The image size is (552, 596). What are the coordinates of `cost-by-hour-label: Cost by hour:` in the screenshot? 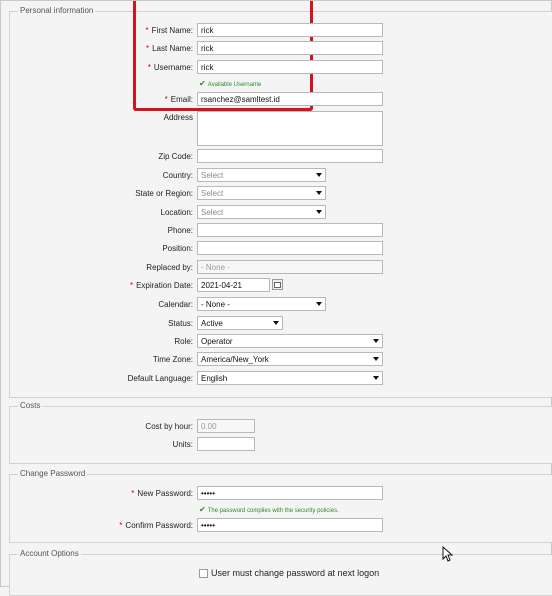 It's located at (169, 426).